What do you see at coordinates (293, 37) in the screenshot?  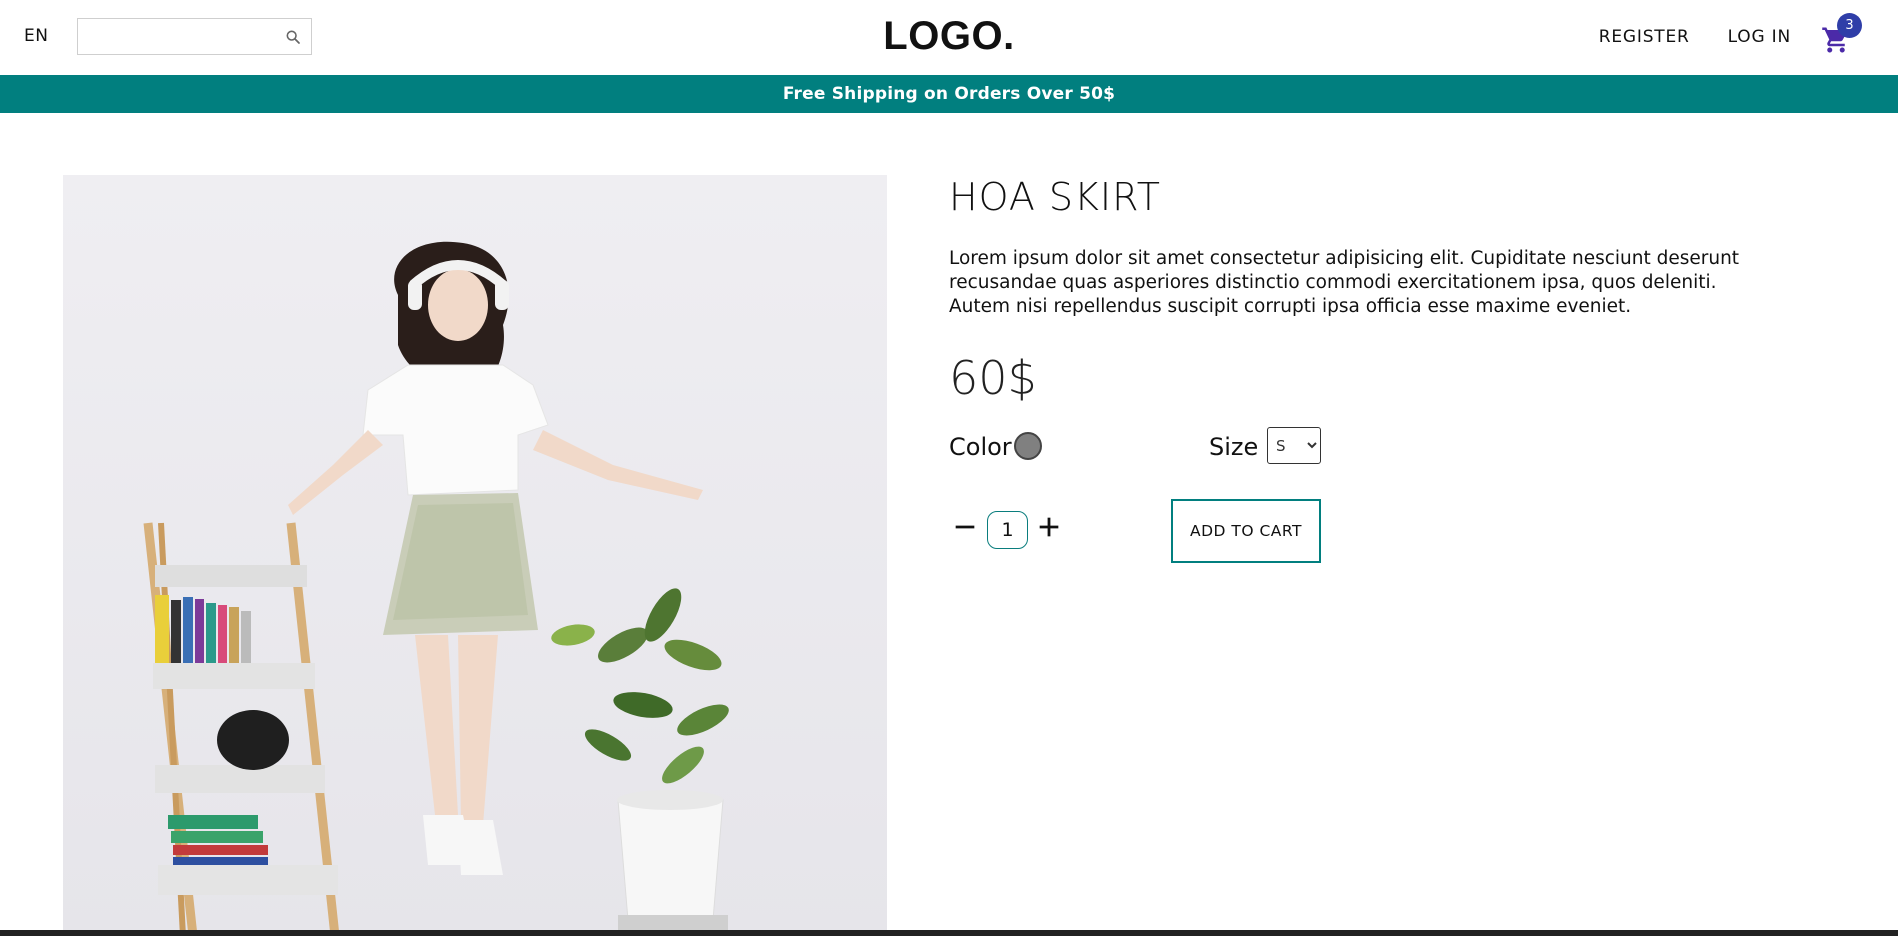 I see `search-icon` at bounding box center [293, 37].